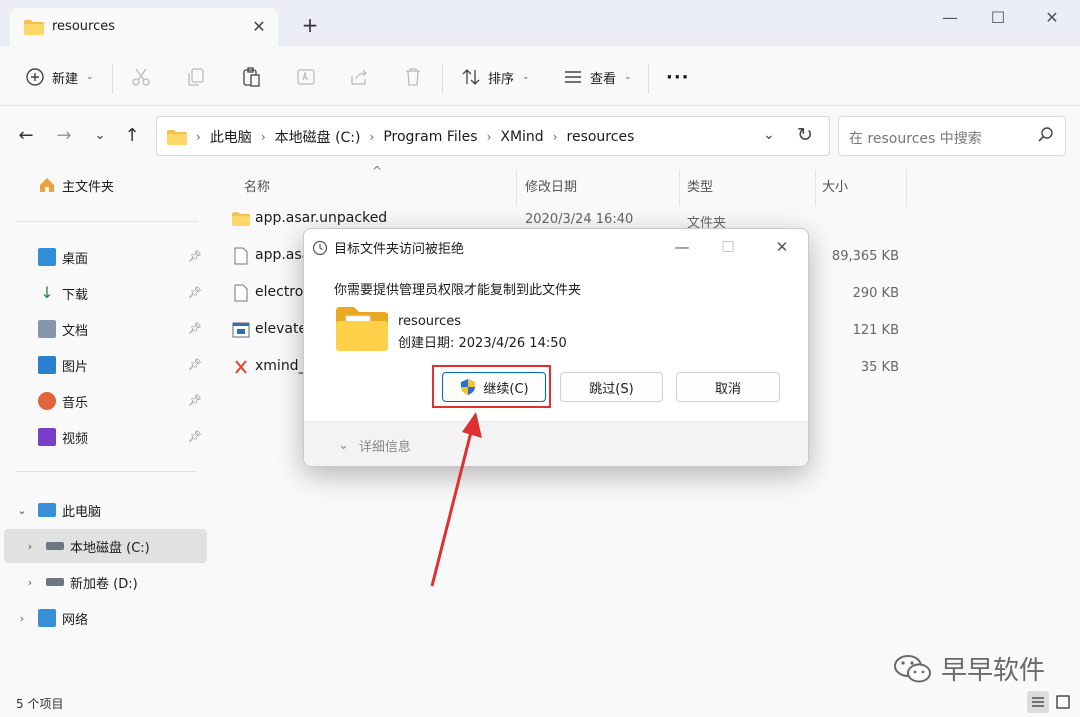  I want to click on search-input: 在 resources 中搜索, so click(952, 136).